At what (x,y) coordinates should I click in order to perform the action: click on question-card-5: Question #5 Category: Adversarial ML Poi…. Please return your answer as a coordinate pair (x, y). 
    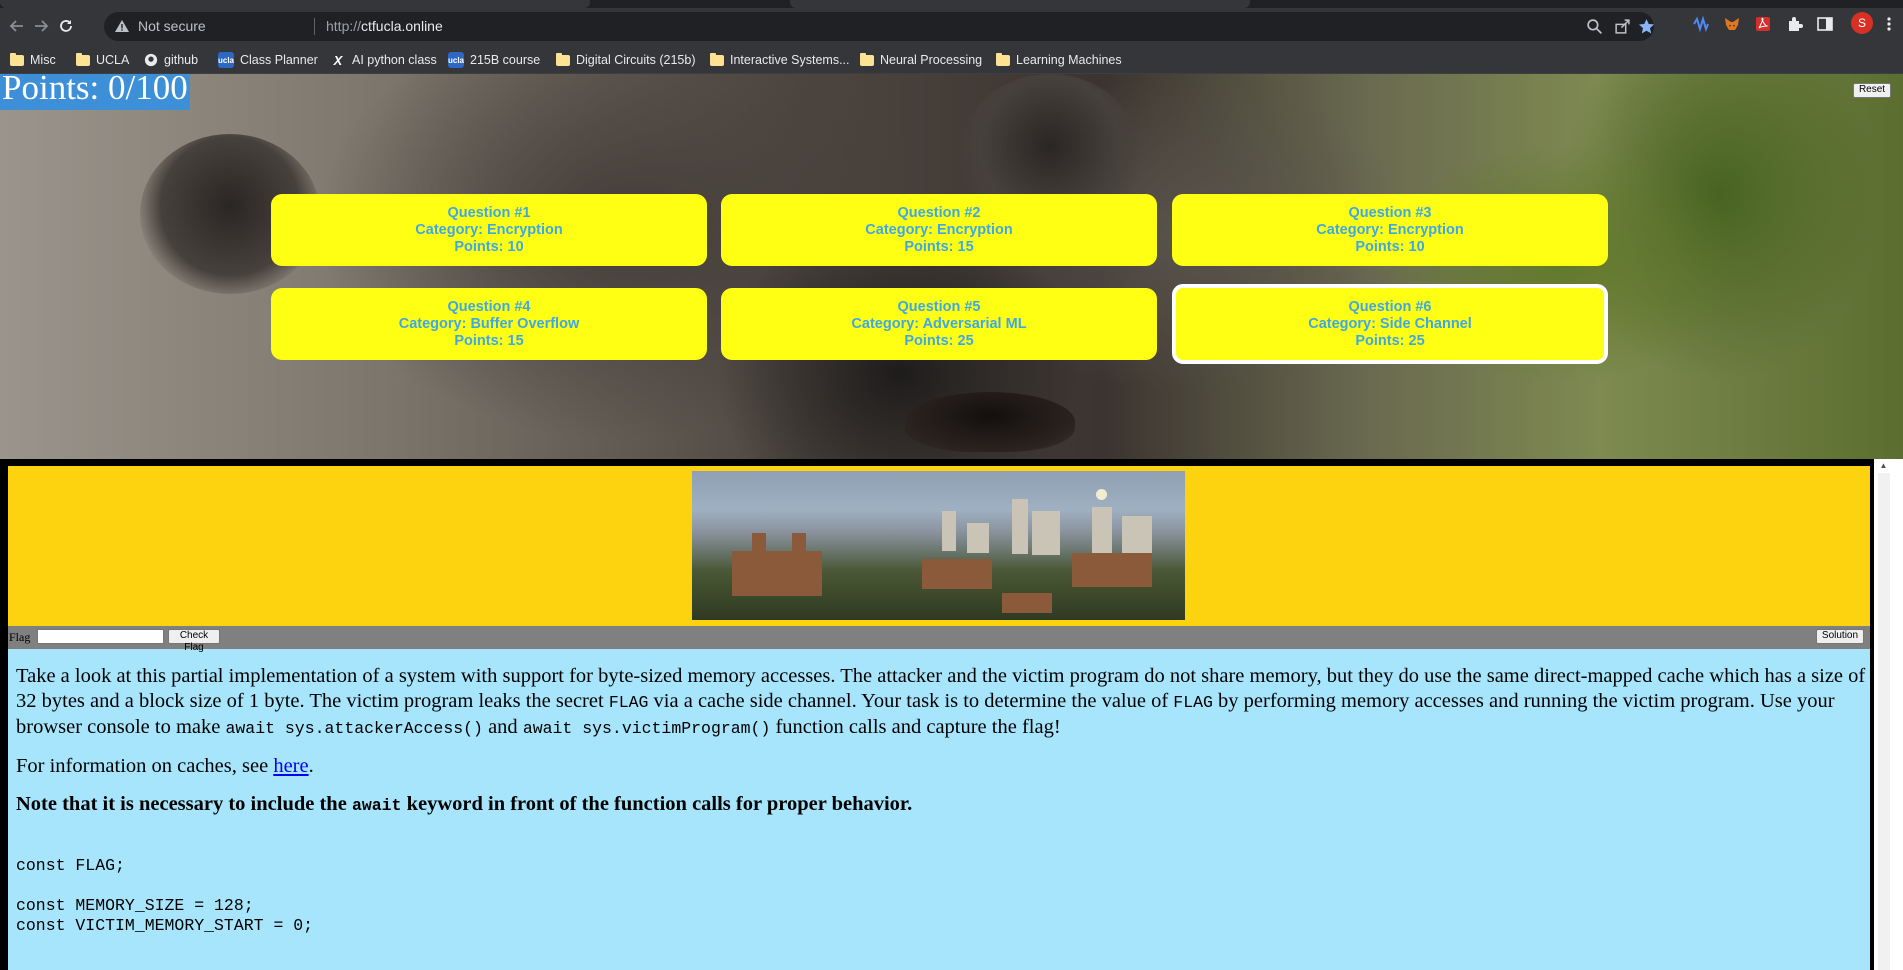
    Looking at the image, I should click on (939, 324).